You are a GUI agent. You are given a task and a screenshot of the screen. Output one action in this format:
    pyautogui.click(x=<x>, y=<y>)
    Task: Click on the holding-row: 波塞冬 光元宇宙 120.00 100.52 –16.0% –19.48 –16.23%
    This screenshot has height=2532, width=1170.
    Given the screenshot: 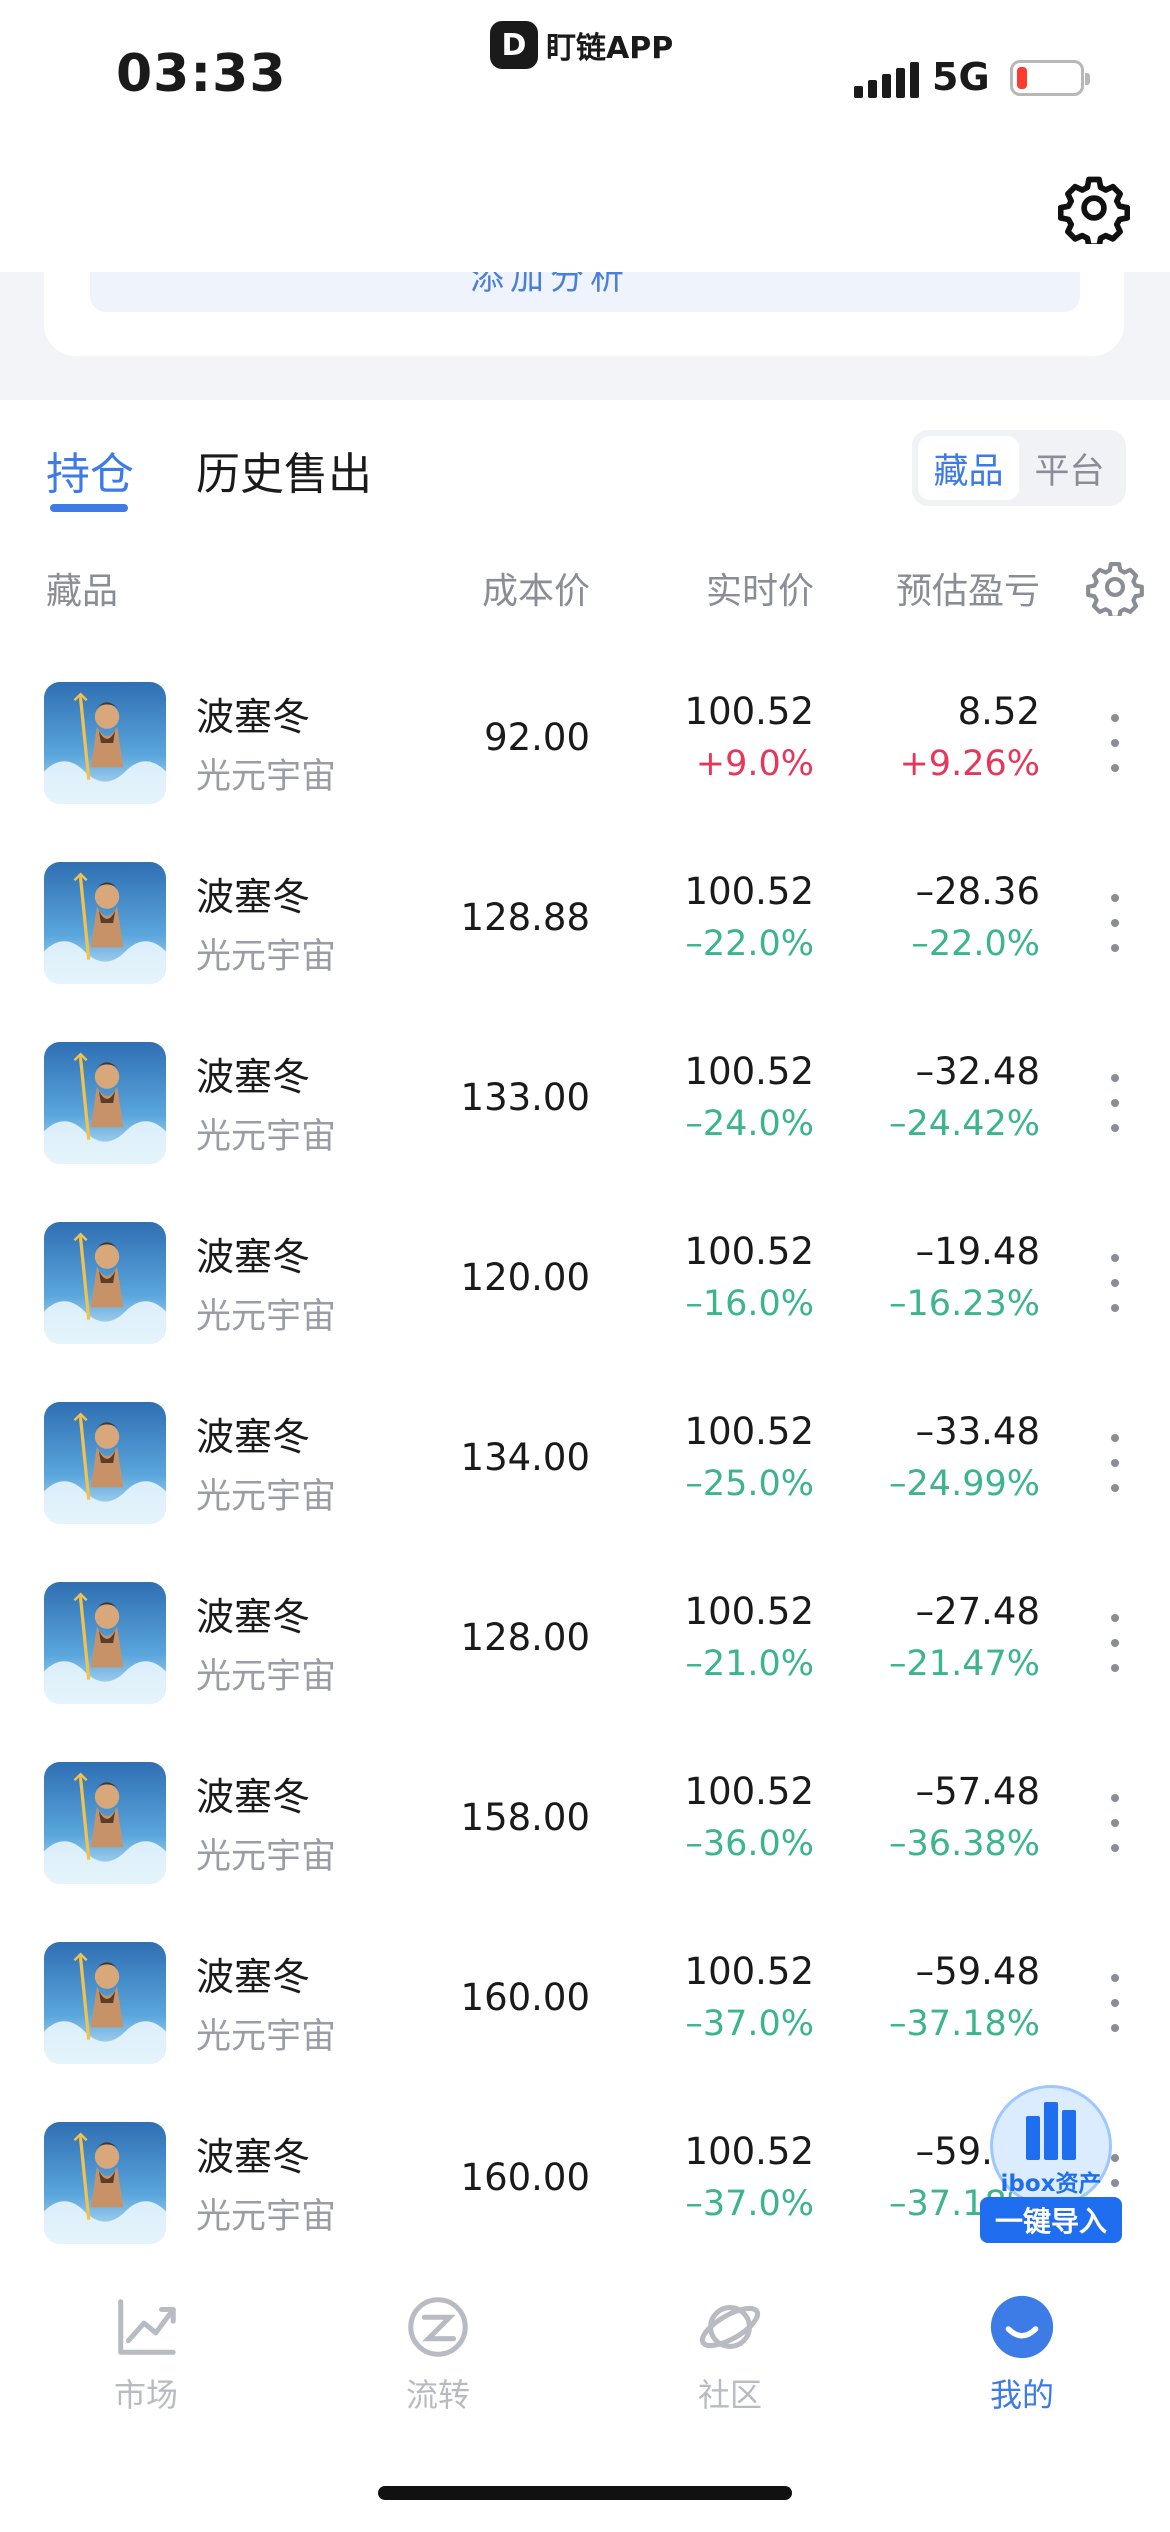 What is the action you would take?
    pyautogui.click(x=585, y=1286)
    